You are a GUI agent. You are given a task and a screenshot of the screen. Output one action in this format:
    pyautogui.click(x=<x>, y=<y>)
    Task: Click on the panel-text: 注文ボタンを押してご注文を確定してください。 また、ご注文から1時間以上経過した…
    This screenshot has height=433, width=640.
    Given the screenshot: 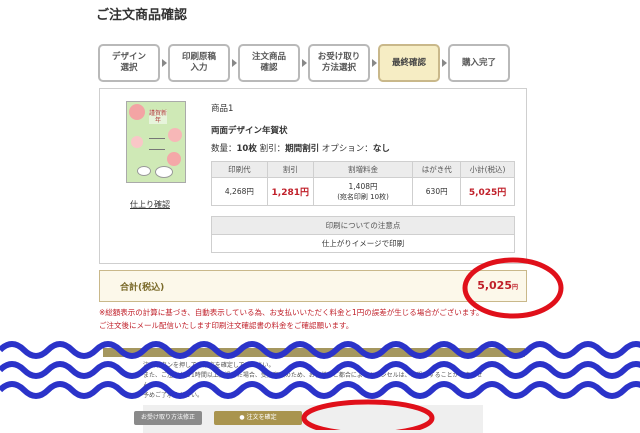 What is the action you would take?
    pyautogui.click(x=313, y=380)
    